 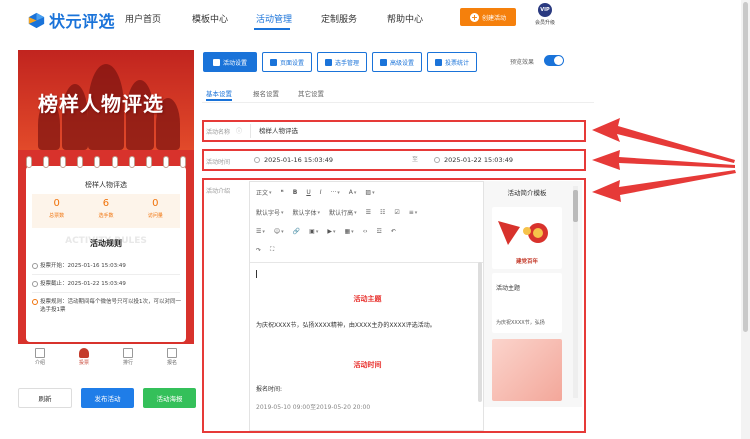 What do you see at coordinates (272, 250) in the screenshot?
I see `fullscreen-icon: ⛶` at bounding box center [272, 250].